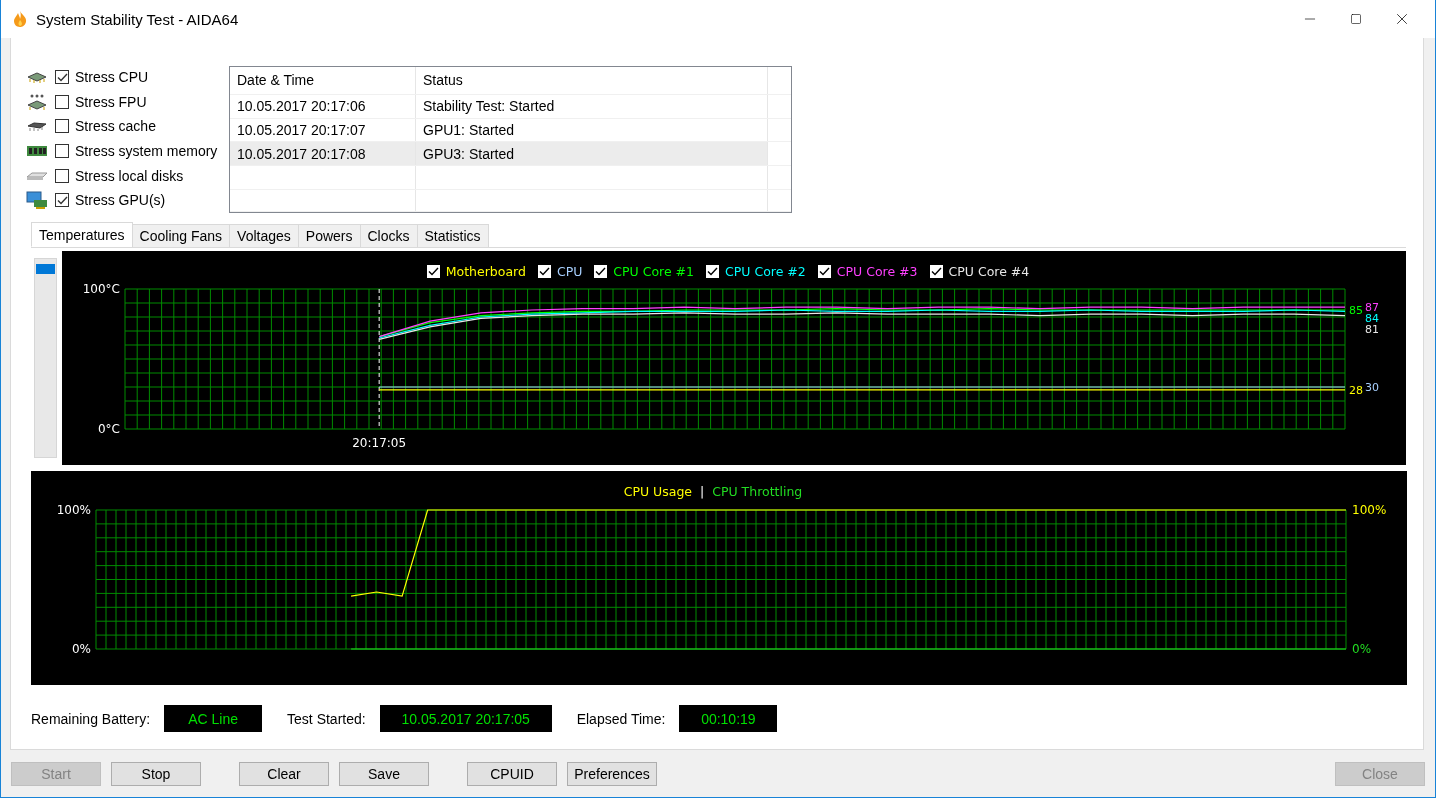  Describe the element at coordinates (452, 235) in the screenshot. I see `tab: Statistics` at that location.